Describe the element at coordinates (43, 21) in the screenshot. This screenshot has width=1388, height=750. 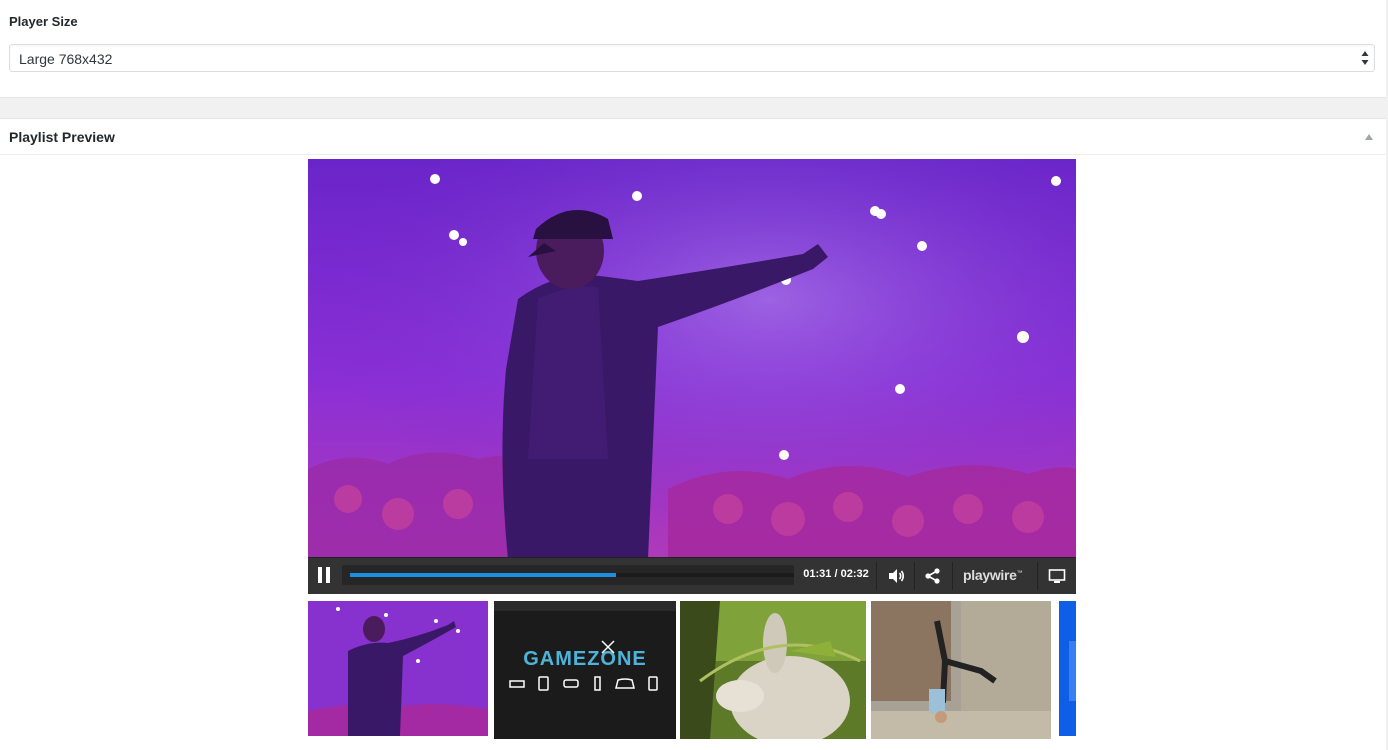
I see `player-size-label: Player Size` at that location.